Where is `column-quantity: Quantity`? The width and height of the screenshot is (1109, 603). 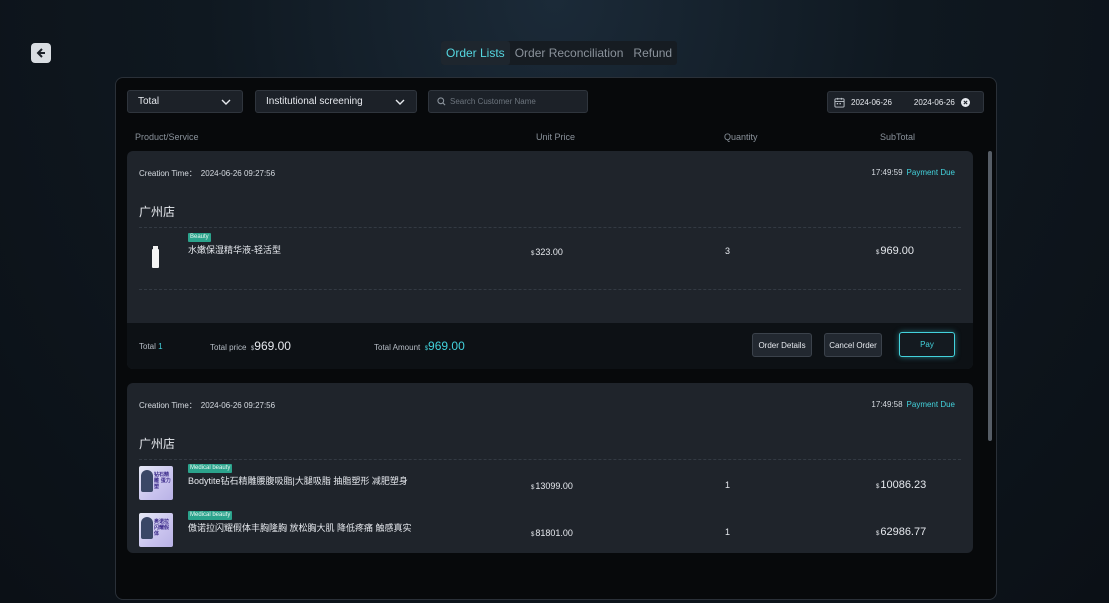
column-quantity: Quantity is located at coordinates (741, 137).